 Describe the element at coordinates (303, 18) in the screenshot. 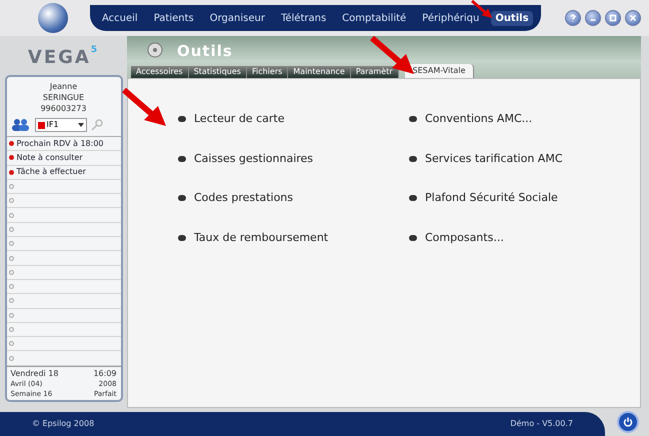

I see `menu-item: Télétrans` at that location.